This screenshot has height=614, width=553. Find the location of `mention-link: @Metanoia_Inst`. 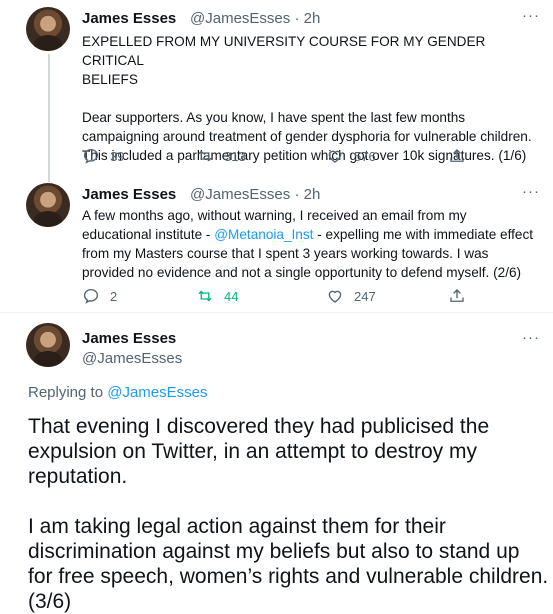

mention-link: @Metanoia_Inst is located at coordinates (263, 234).